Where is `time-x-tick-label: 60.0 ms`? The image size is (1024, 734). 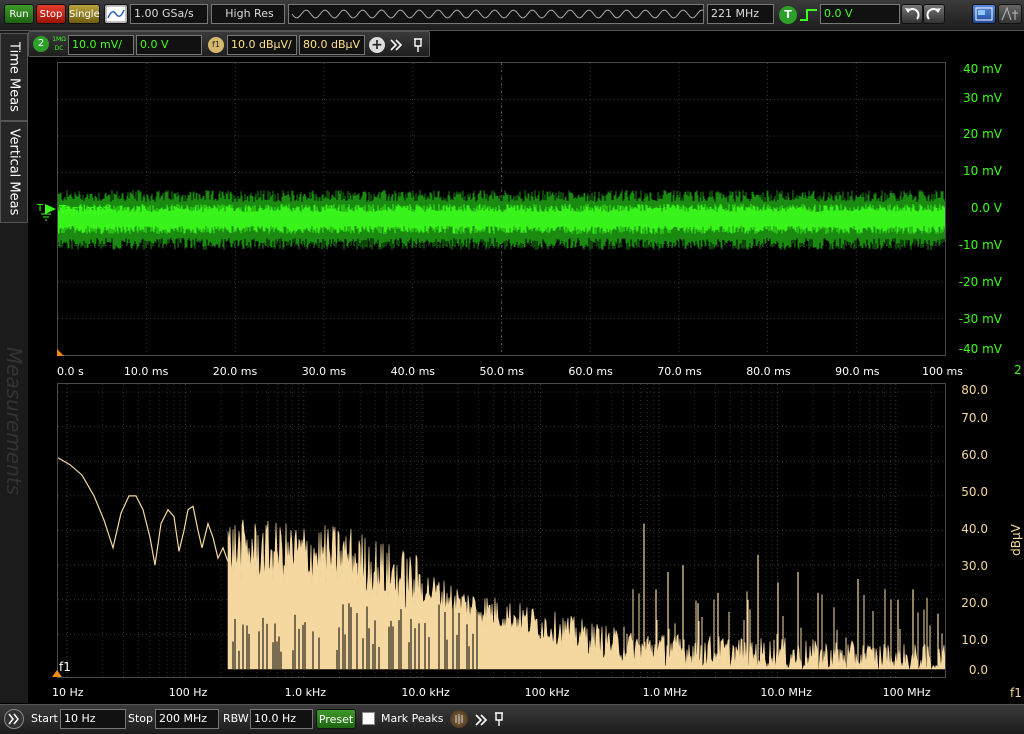
time-x-tick-label: 60.0 ms is located at coordinates (590, 371).